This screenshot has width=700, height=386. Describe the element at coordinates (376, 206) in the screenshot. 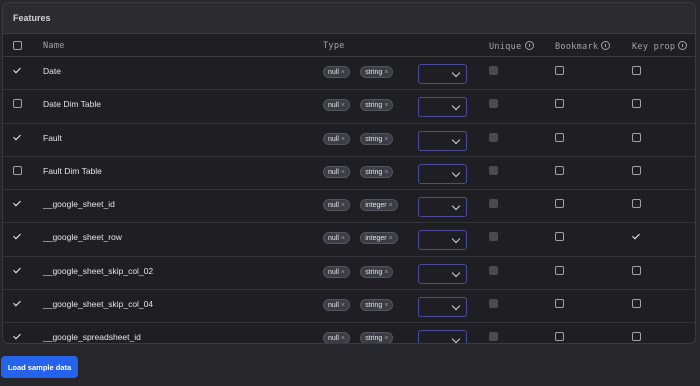

I see `type-chip-label: integer` at that location.